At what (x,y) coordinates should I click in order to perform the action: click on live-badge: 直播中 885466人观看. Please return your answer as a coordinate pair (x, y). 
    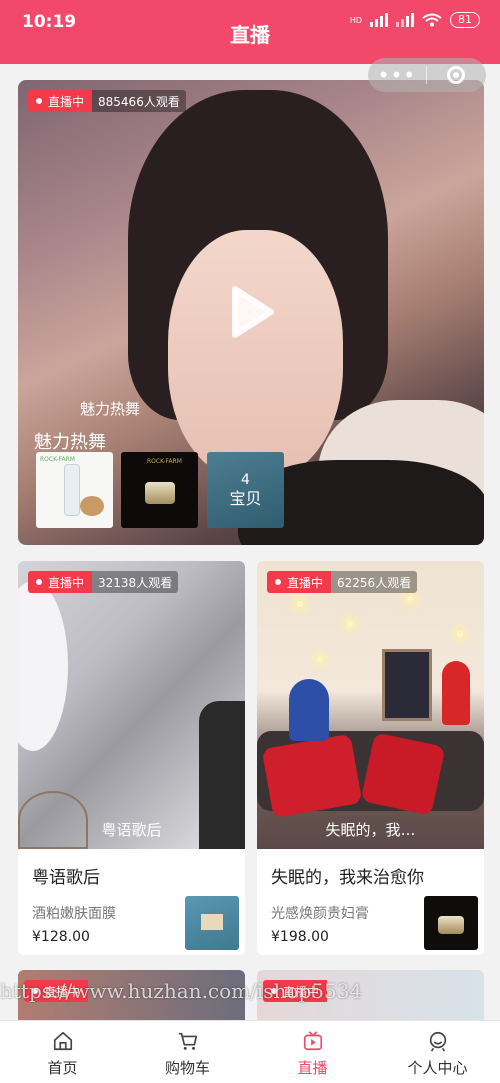
    Looking at the image, I should click on (107, 101).